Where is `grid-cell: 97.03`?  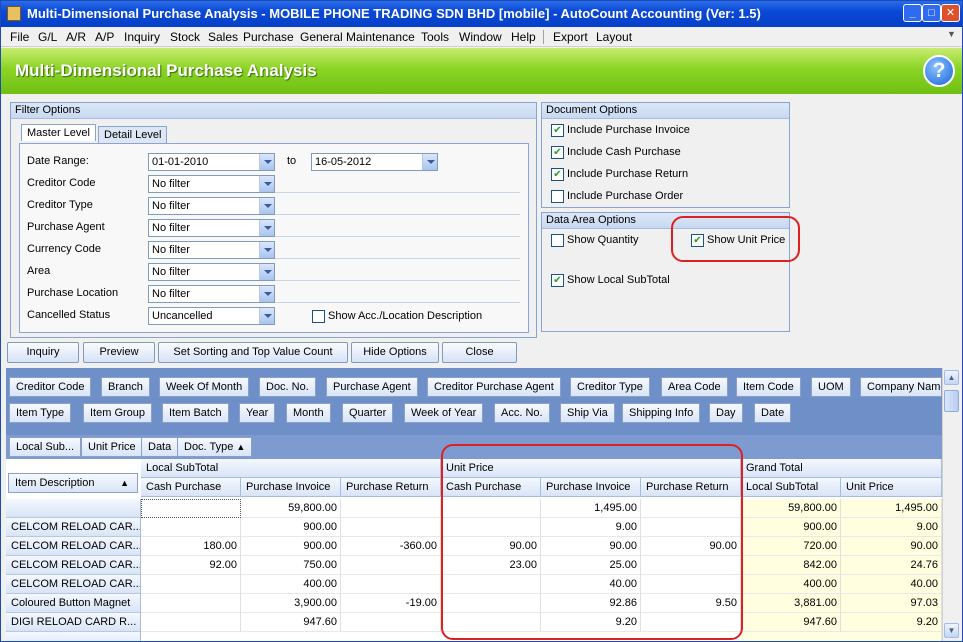
grid-cell: 97.03 is located at coordinates (891, 603).